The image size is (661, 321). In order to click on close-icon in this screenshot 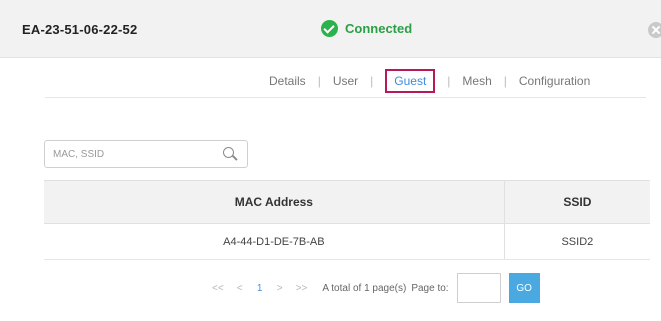, I will do `click(654, 30)`.